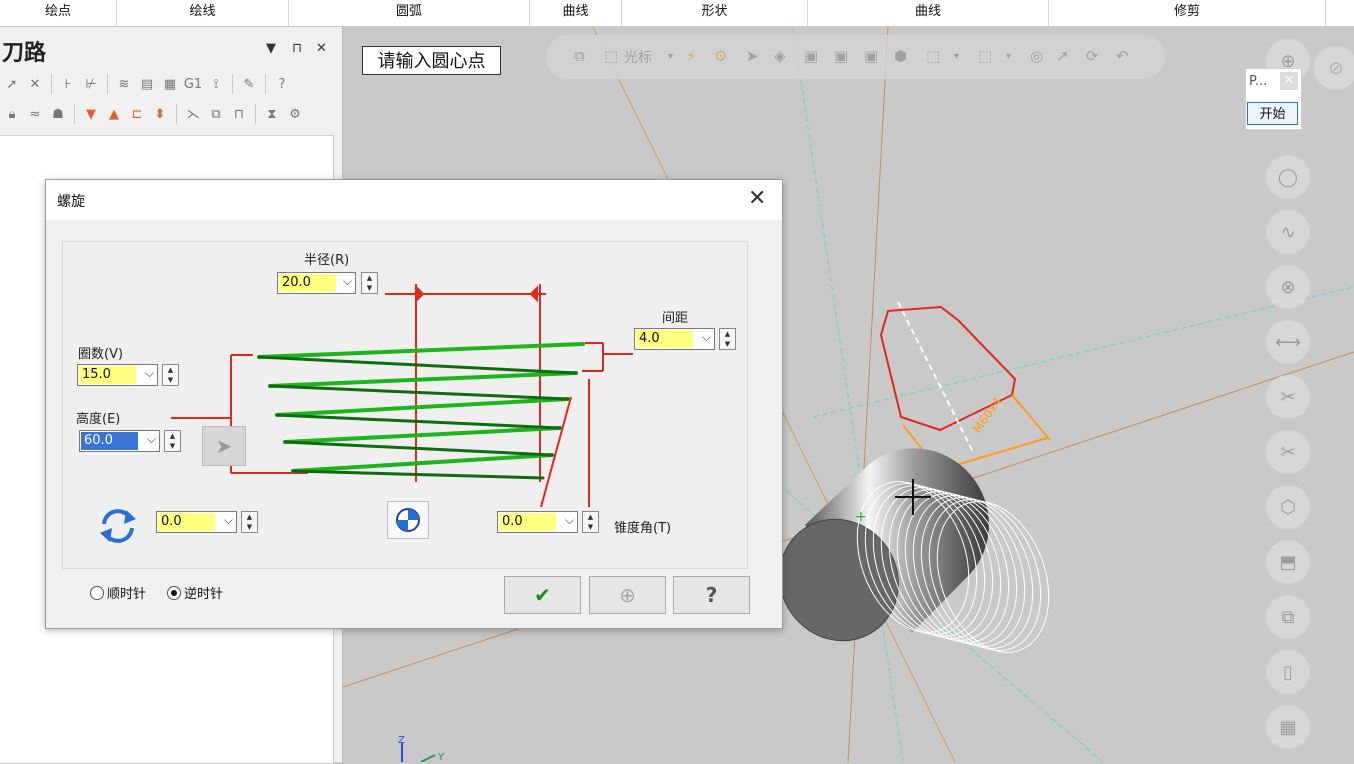  I want to click on taper-spinner: ▲ ▼, so click(590, 522).